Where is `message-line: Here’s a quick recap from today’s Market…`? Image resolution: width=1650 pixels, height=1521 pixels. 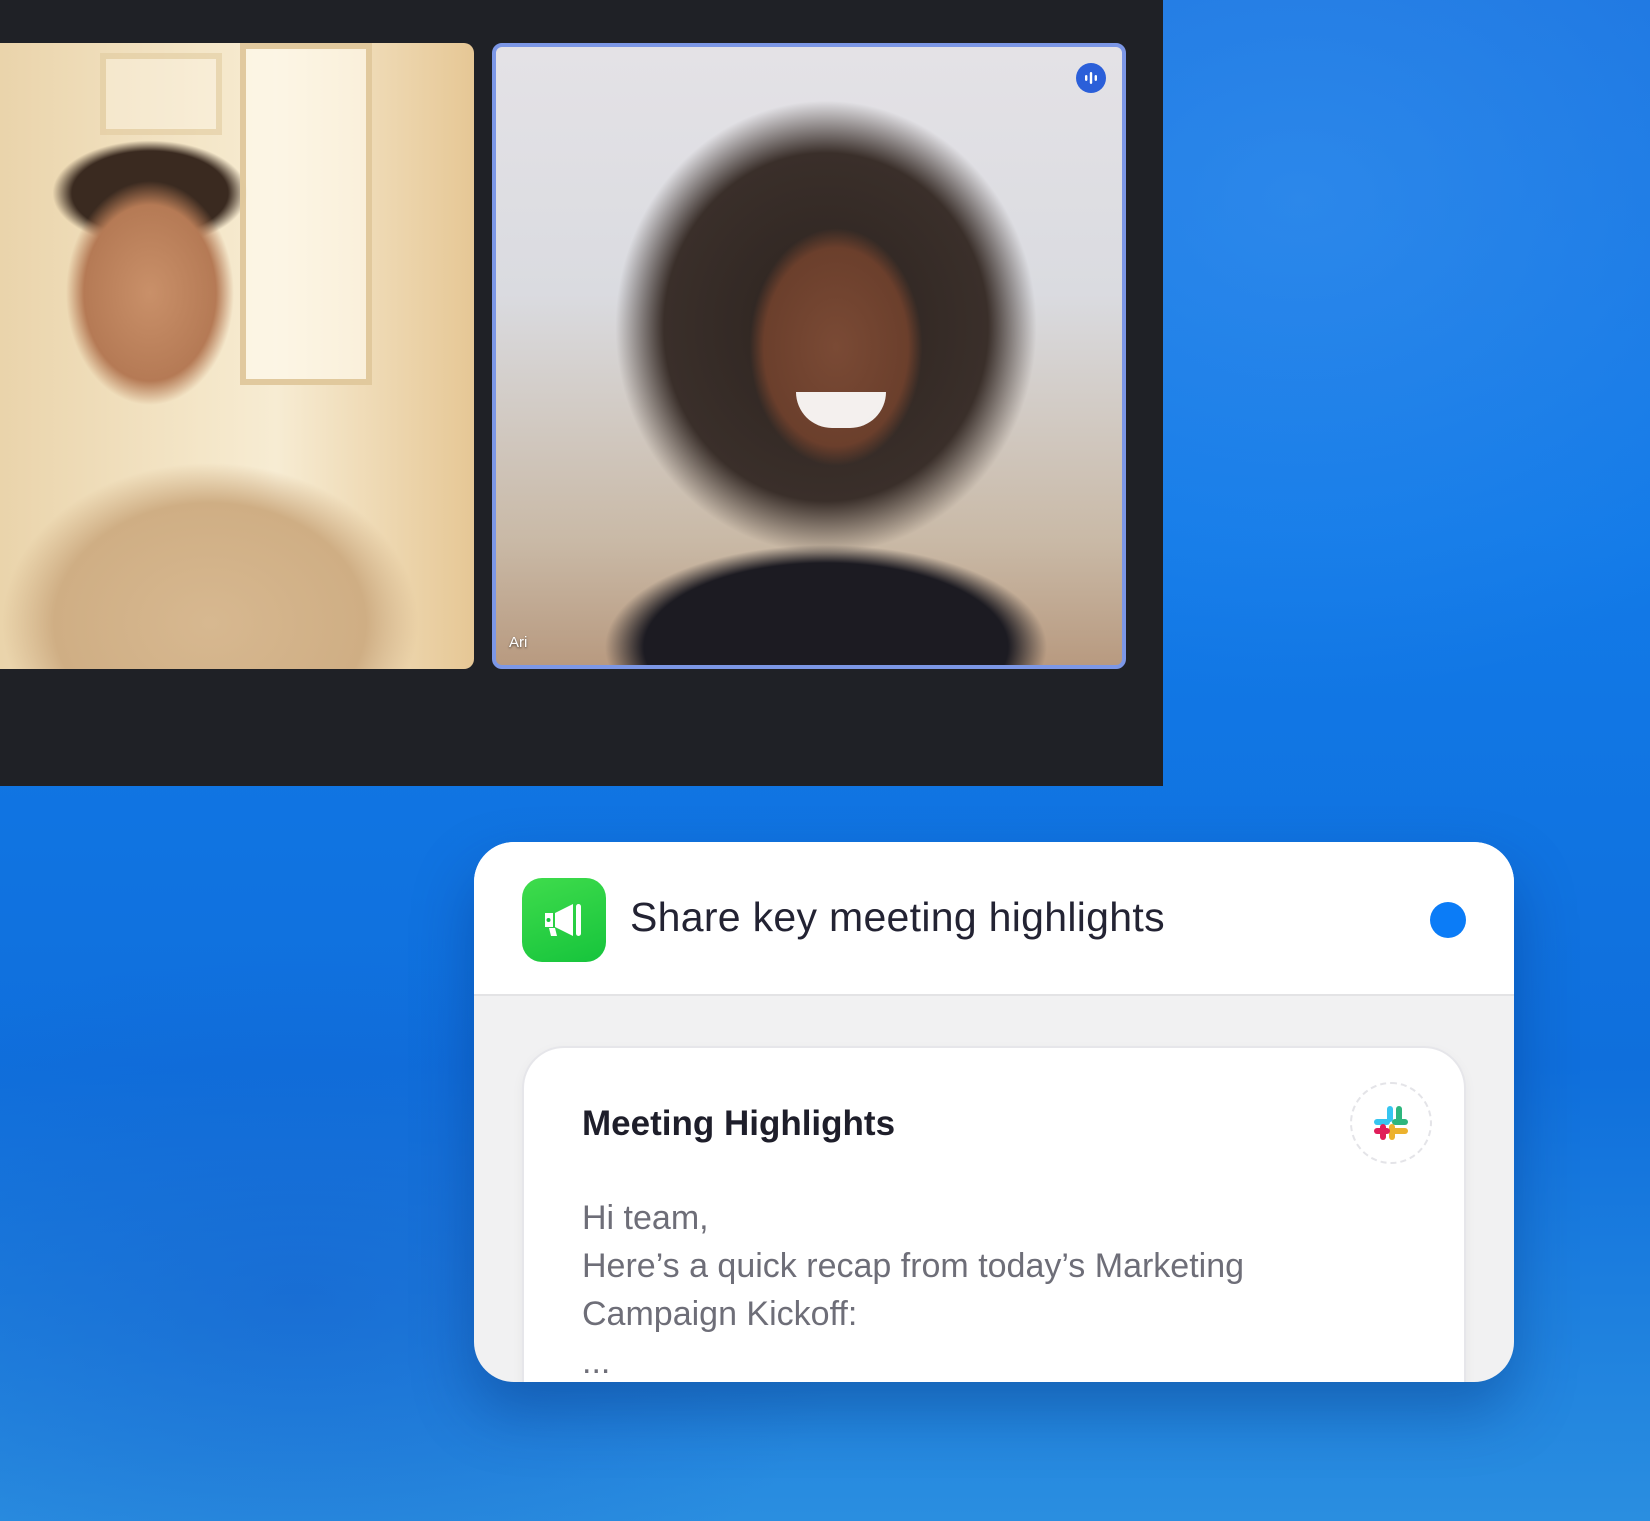 message-line: Here’s a quick recap from today’s Market… is located at coordinates (913, 1266).